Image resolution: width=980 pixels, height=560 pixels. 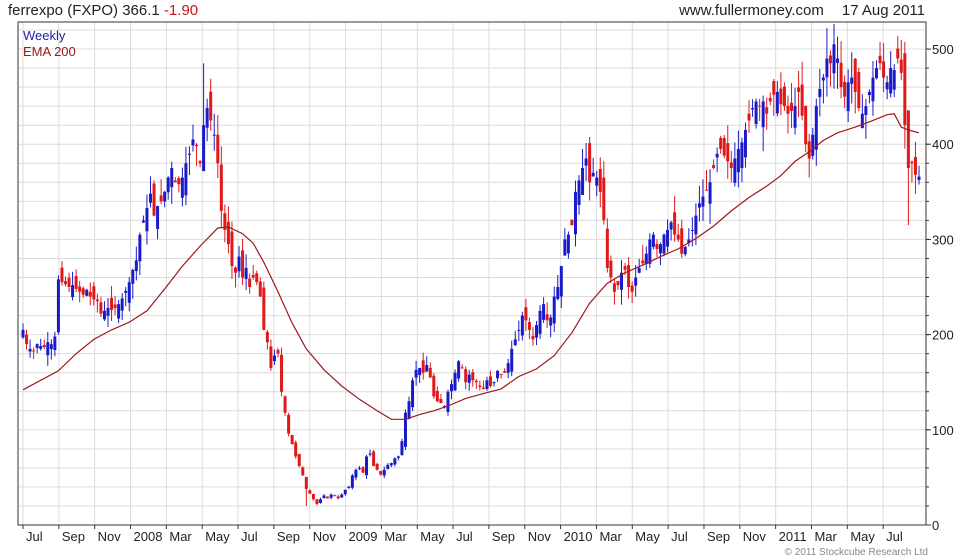 What do you see at coordinates (751, 10) in the screenshot?
I see `site-link: www.fullermoney.com` at bounding box center [751, 10].